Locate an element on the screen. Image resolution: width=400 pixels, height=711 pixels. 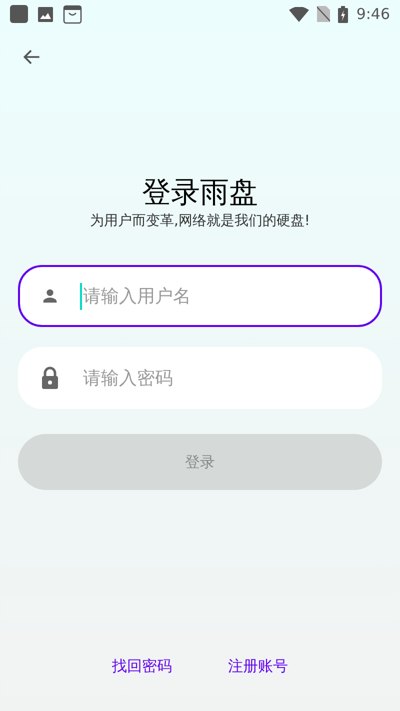
text-link: 找回密码 is located at coordinates (142, 665).